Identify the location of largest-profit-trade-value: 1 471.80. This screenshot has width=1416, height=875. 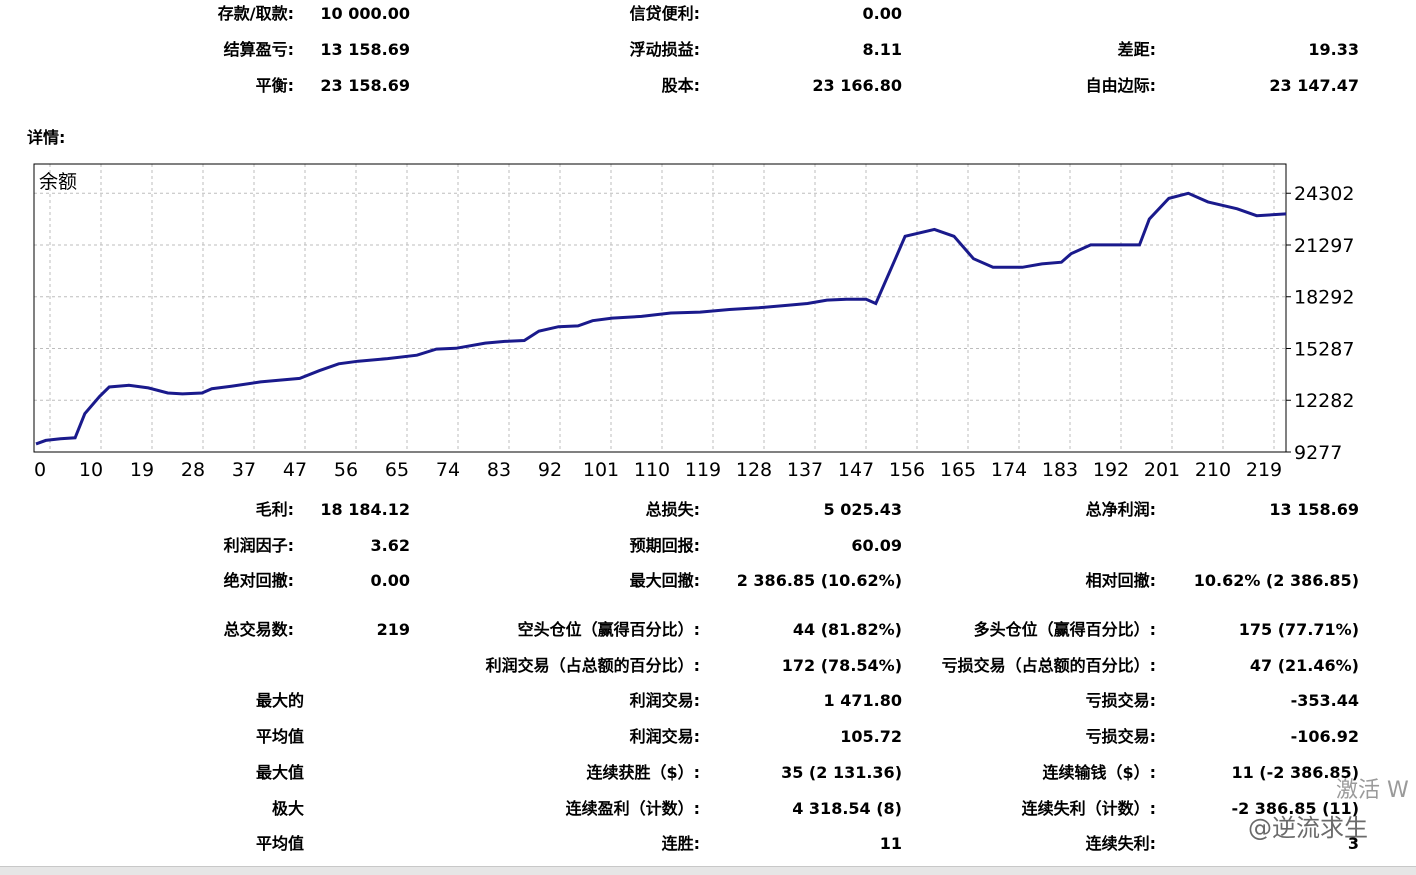
(862, 700).